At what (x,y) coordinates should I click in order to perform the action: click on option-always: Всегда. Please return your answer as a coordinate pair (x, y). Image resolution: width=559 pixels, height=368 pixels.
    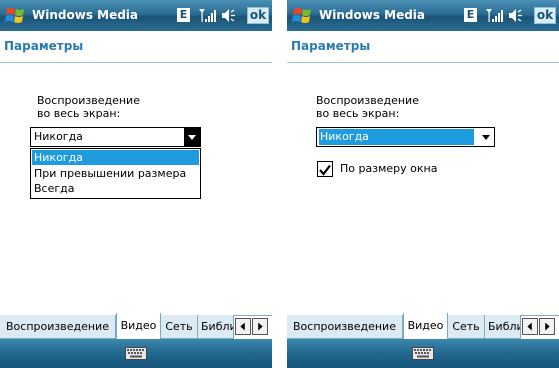
    Looking at the image, I should click on (115, 188).